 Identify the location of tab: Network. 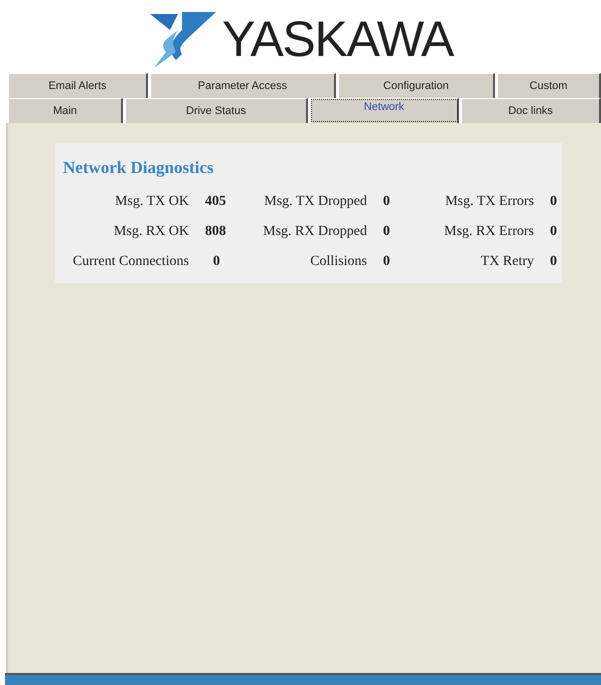
(384, 110).